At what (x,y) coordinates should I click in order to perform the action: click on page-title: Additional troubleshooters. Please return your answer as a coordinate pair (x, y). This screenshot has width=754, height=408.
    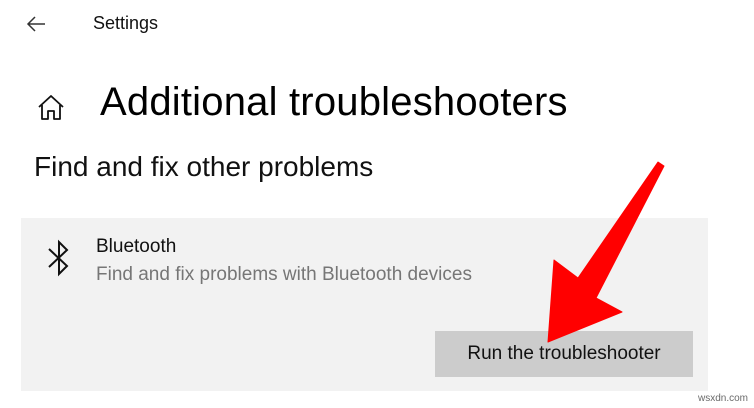
    Looking at the image, I should click on (334, 102).